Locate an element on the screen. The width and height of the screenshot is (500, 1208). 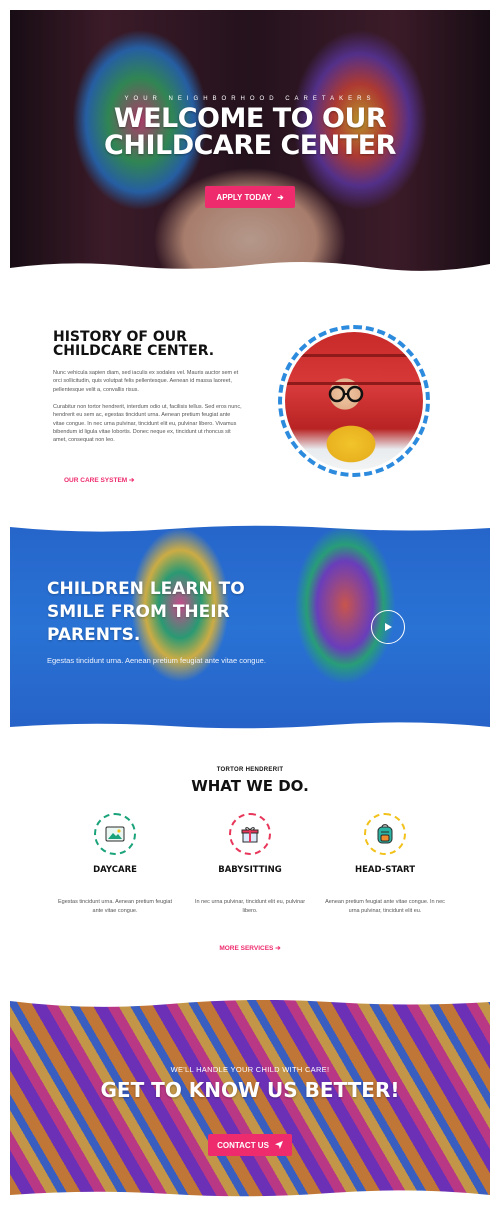
paper-plane-icon is located at coordinates (278, 1145).